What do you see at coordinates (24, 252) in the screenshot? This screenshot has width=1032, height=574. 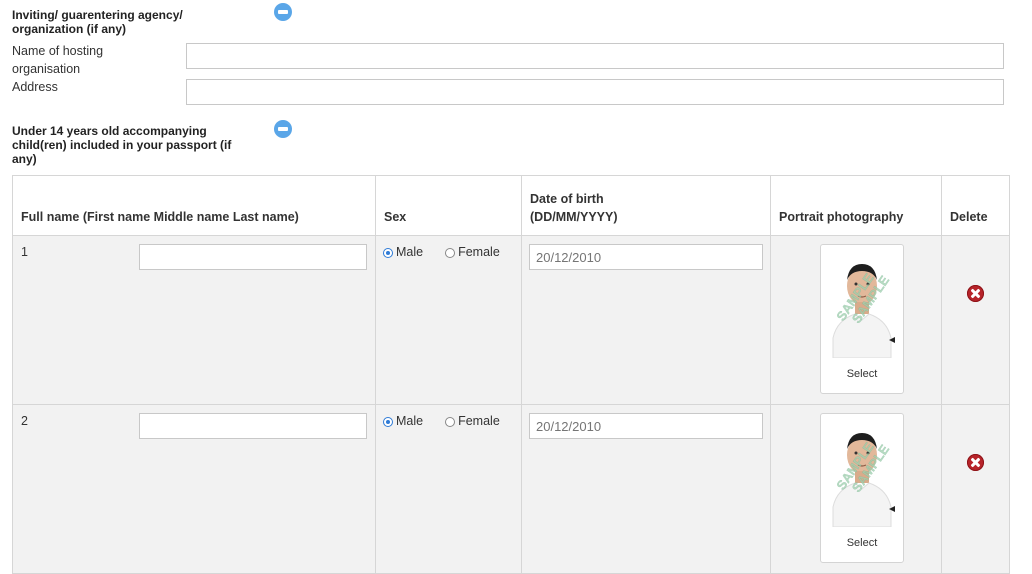 I see `row-number: 1` at bounding box center [24, 252].